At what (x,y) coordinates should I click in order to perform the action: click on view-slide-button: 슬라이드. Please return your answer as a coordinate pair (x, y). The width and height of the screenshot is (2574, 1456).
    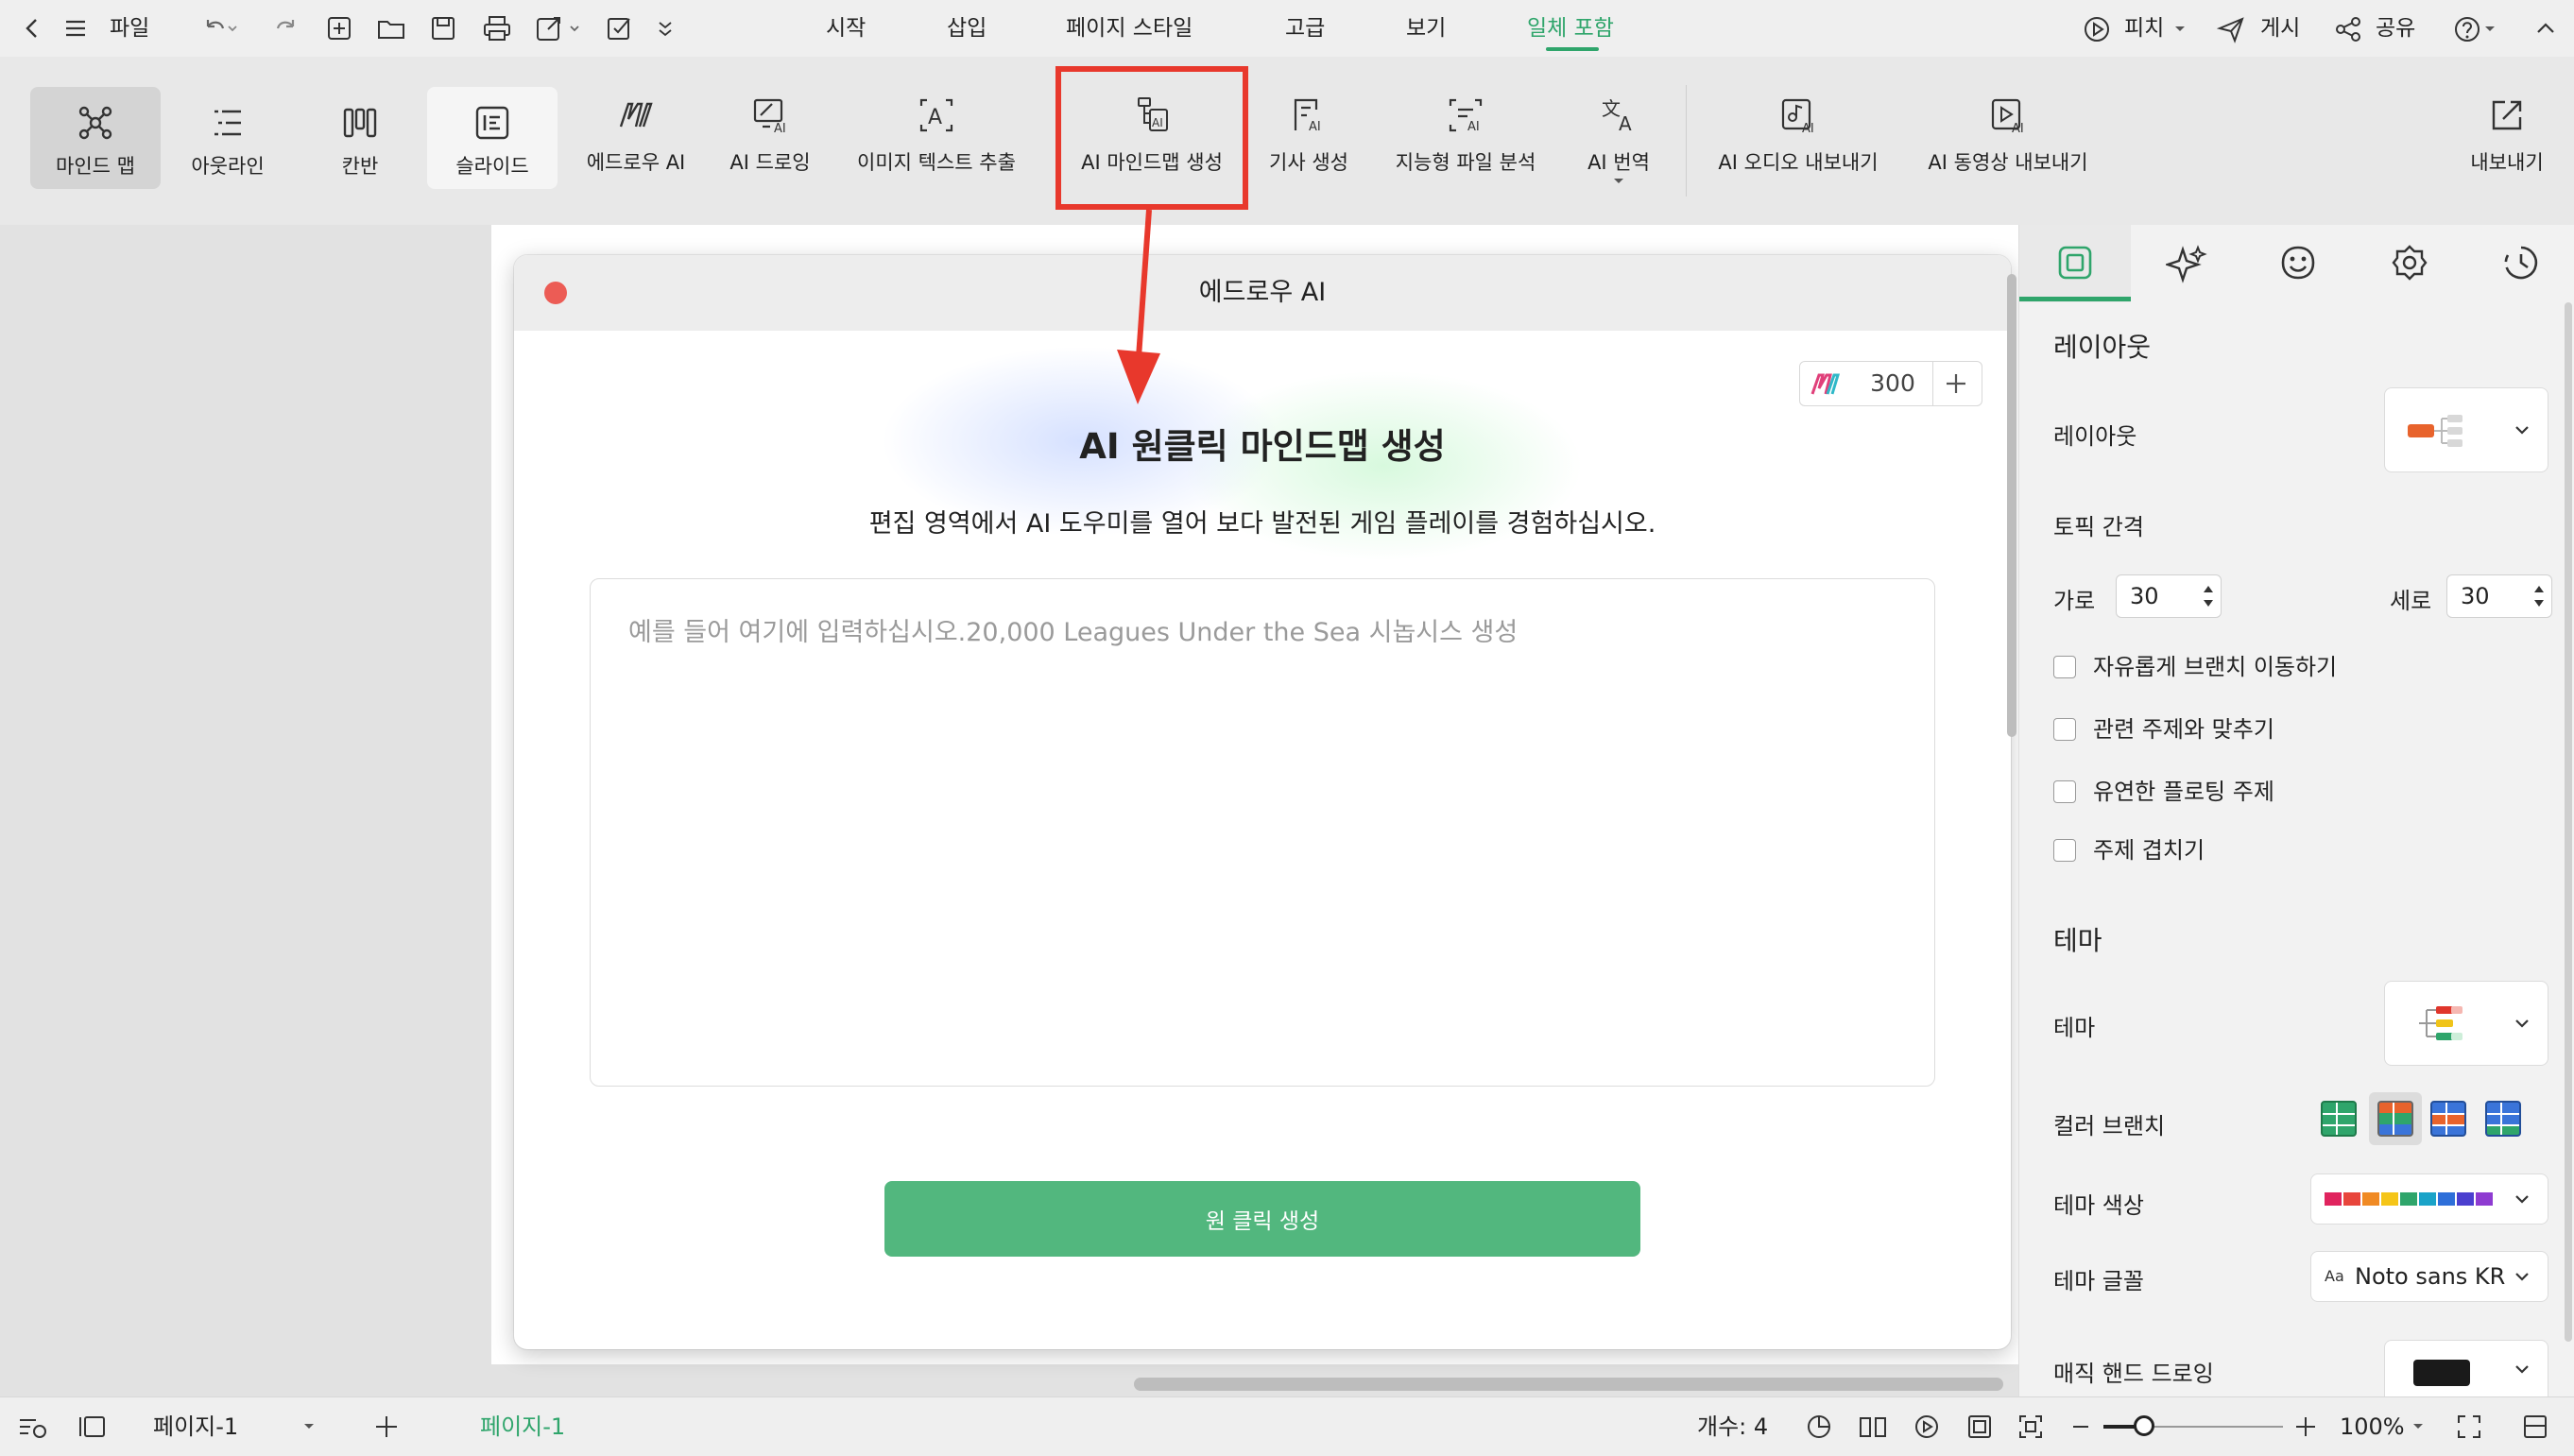
    Looking at the image, I should click on (492, 138).